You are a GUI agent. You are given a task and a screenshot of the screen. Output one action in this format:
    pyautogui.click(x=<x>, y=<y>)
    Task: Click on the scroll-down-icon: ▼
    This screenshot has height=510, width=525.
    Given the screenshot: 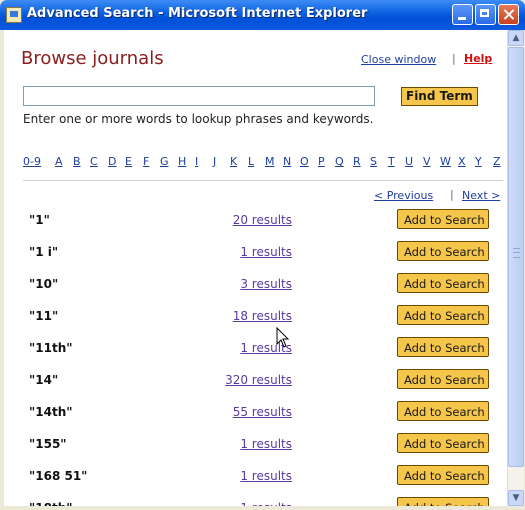 What is the action you would take?
    pyautogui.click(x=516, y=498)
    